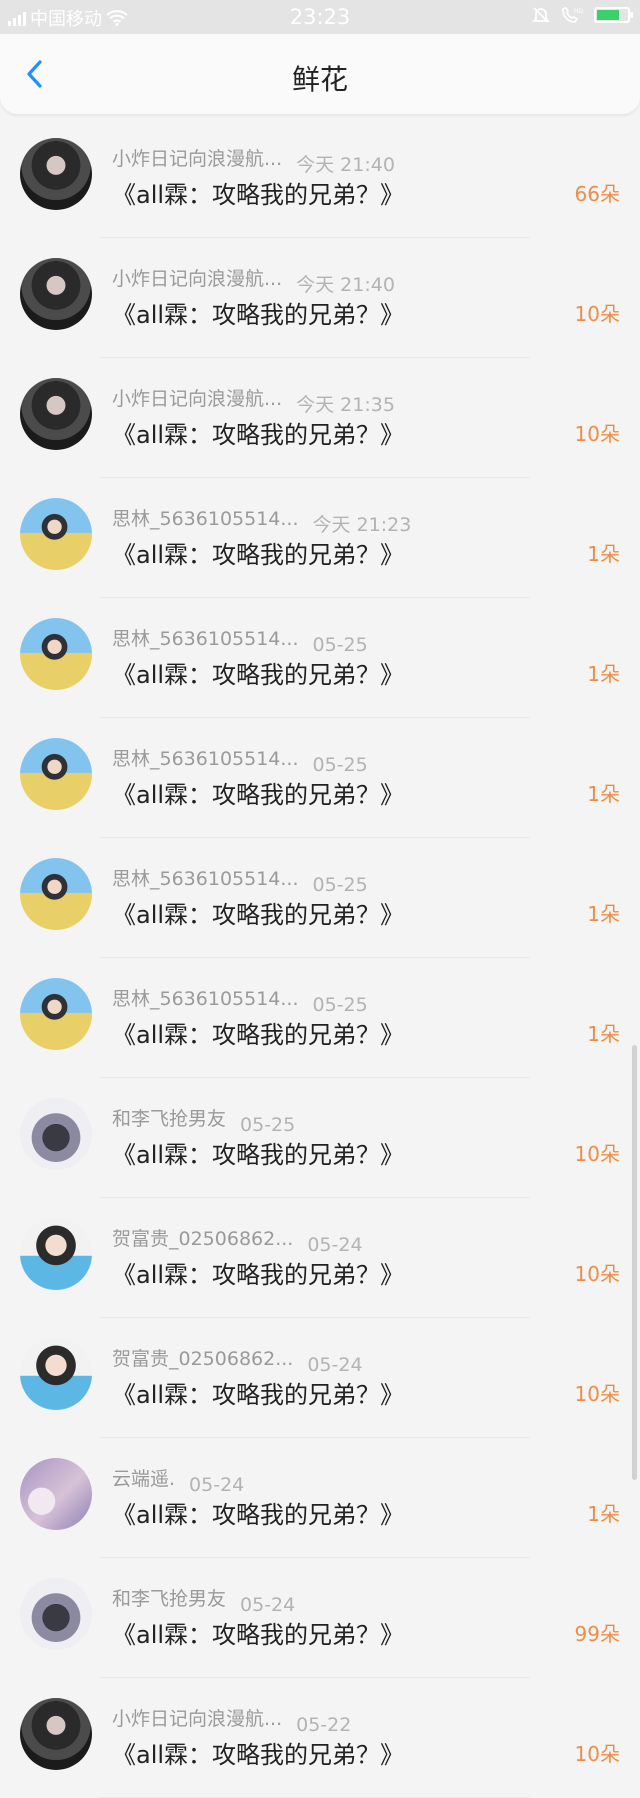 The height and width of the screenshot is (1798, 640). Describe the element at coordinates (320, 1138) in the screenshot. I see `list-item: 和李飞抢男友 05-25 《all霖：攻略我的兄弟？》 10朵` at that location.